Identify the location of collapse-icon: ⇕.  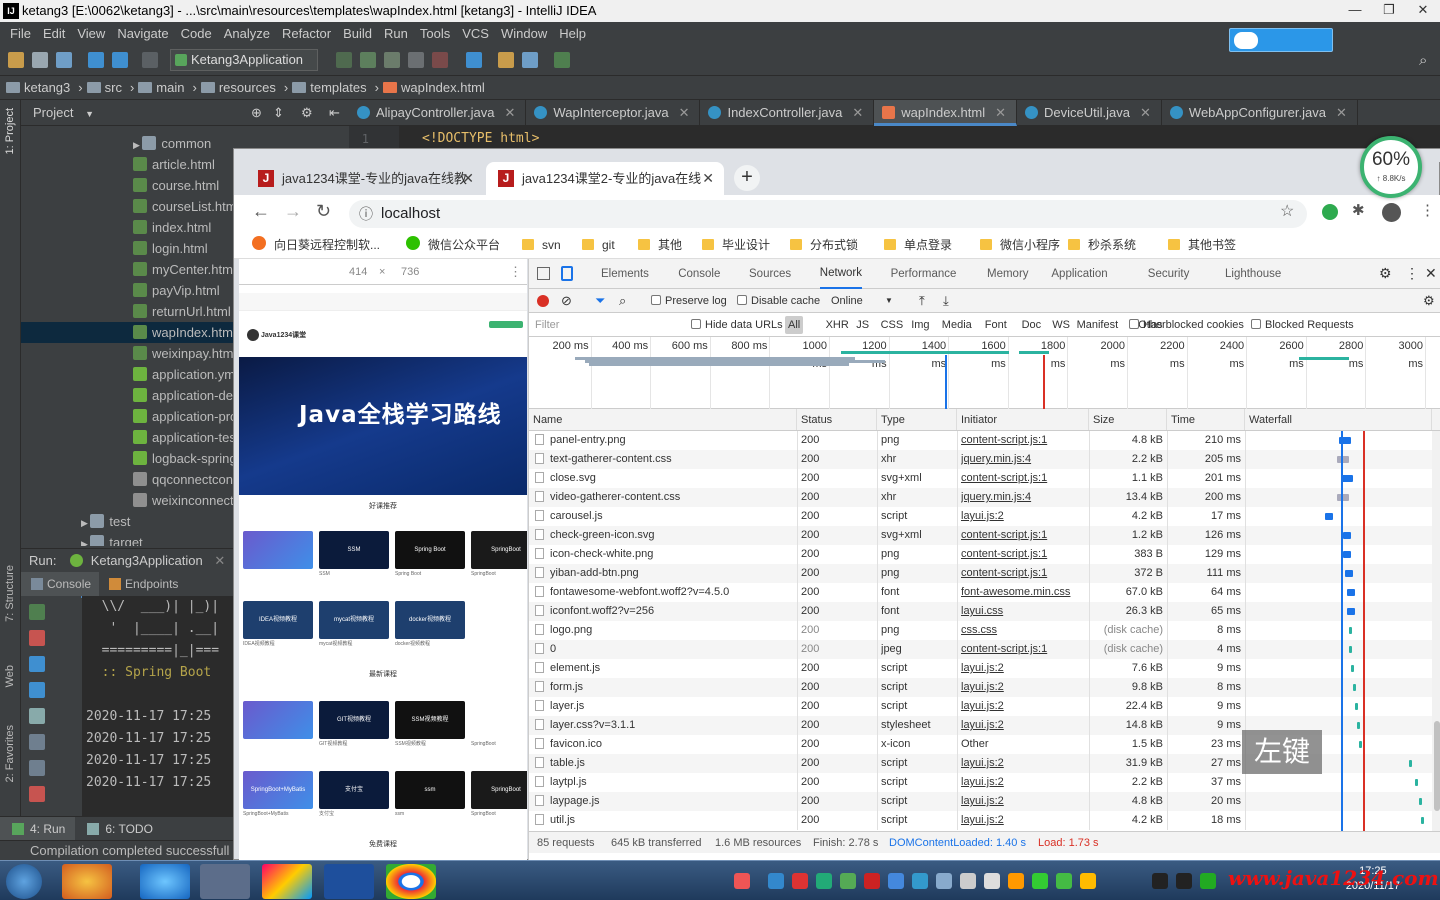
(278, 113).